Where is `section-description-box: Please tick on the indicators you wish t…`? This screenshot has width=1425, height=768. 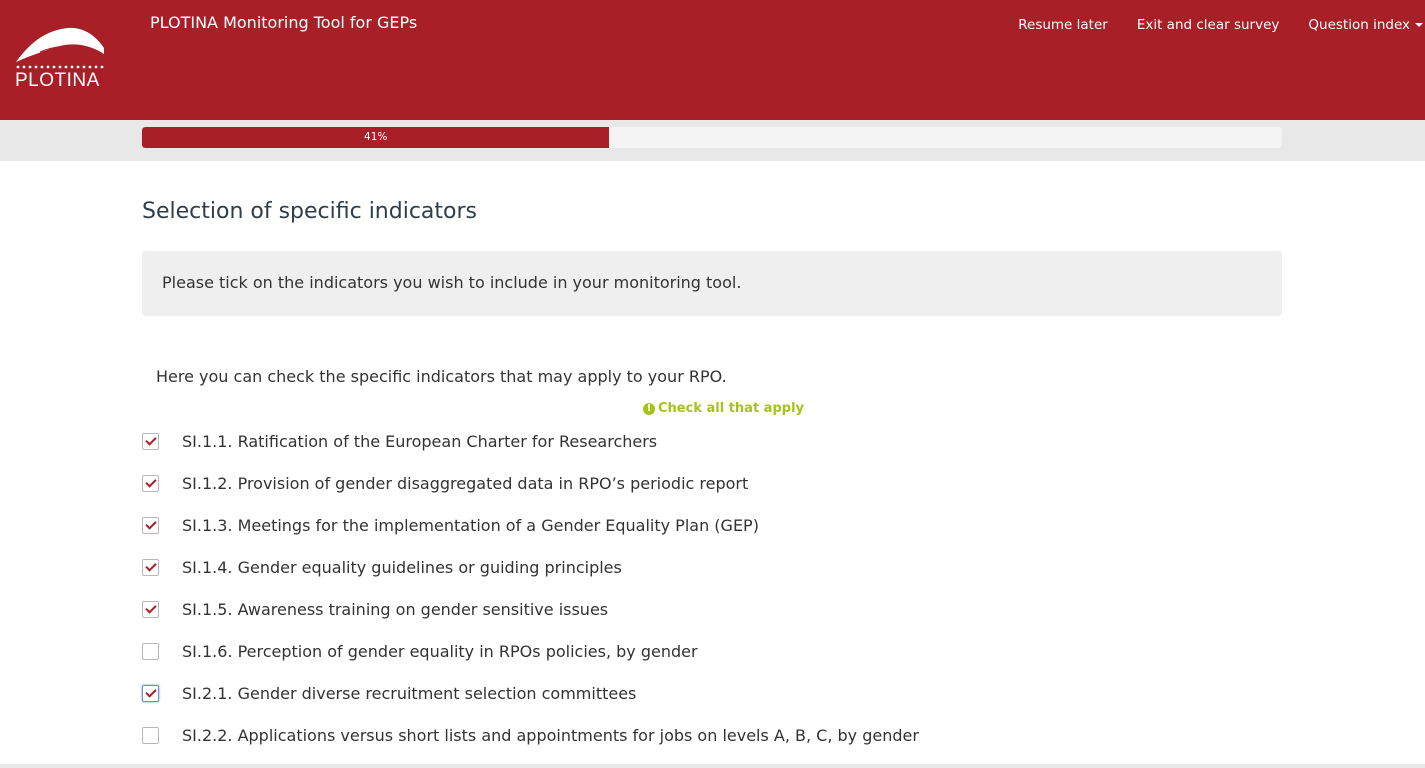
section-description-box: Please tick on the indicators you wish t… is located at coordinates (712, 283).